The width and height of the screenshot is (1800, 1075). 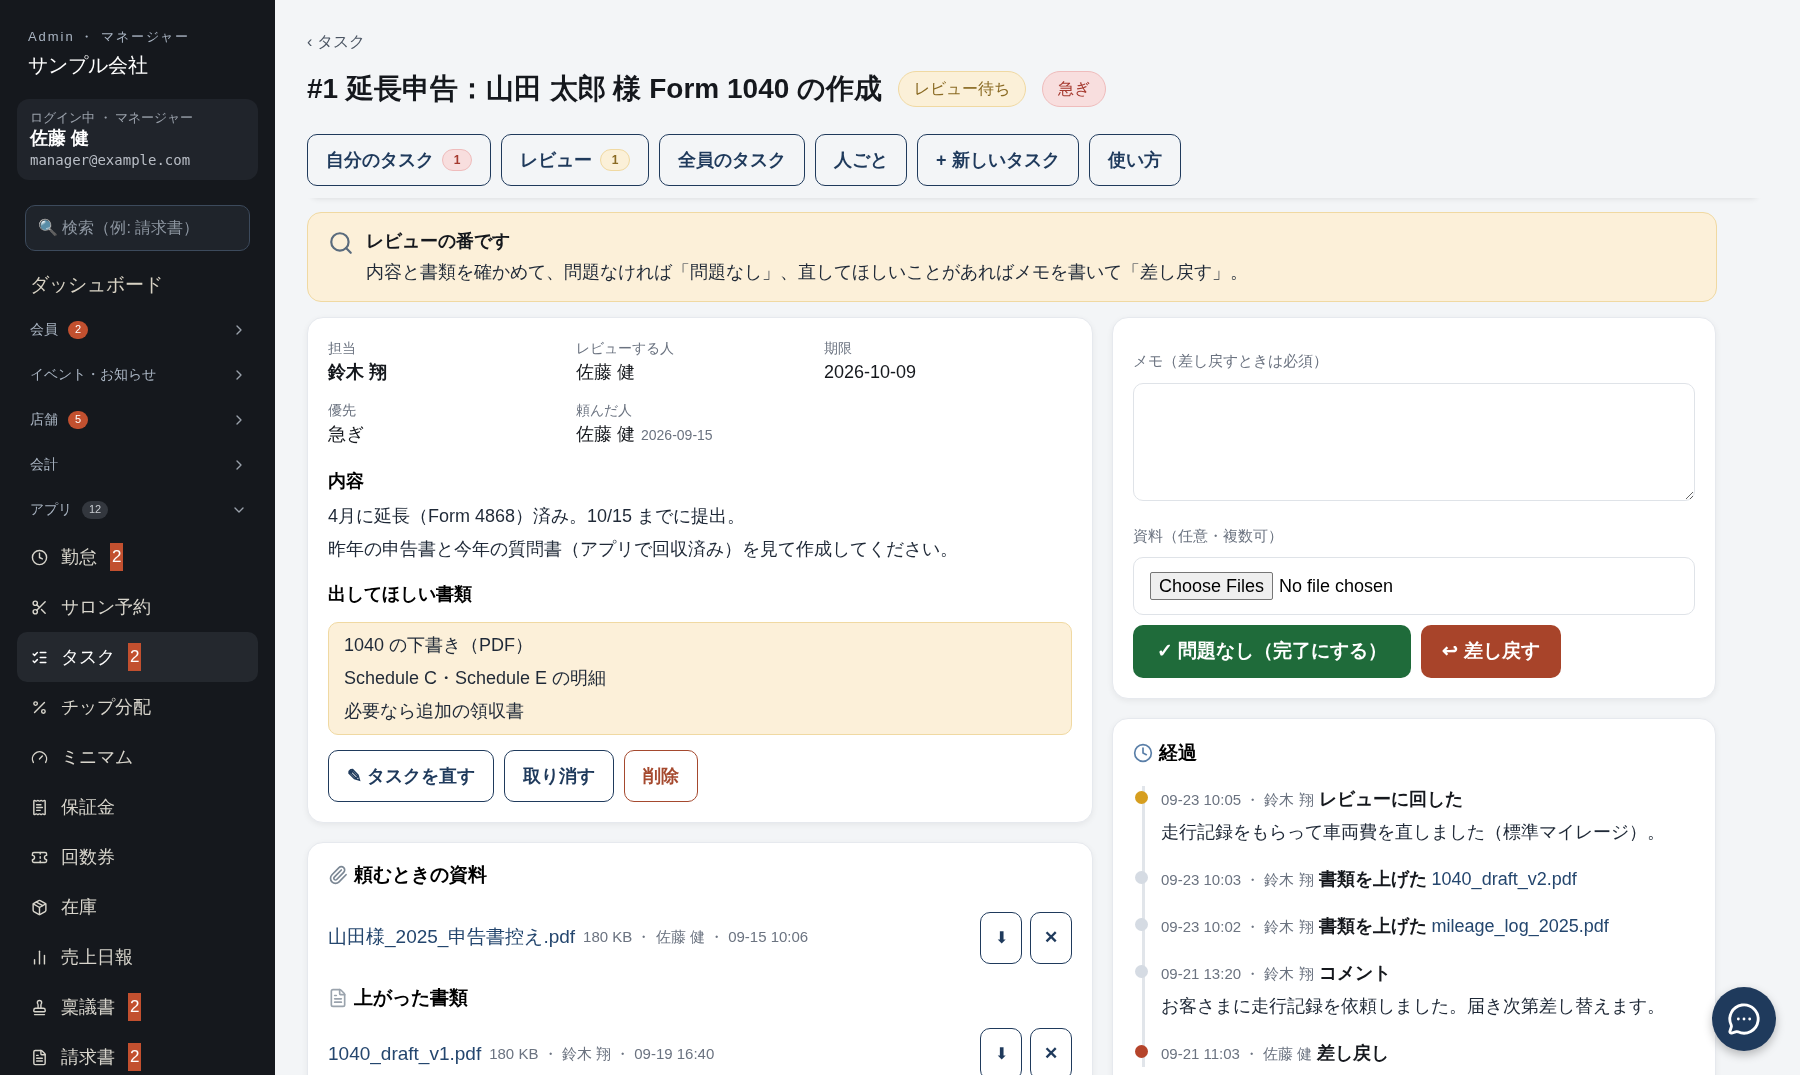 What do you see at coordinates (1074, 89) in the screenshot?
I see `status-tag: 急ぎ` at bounding box center [1074, 89].